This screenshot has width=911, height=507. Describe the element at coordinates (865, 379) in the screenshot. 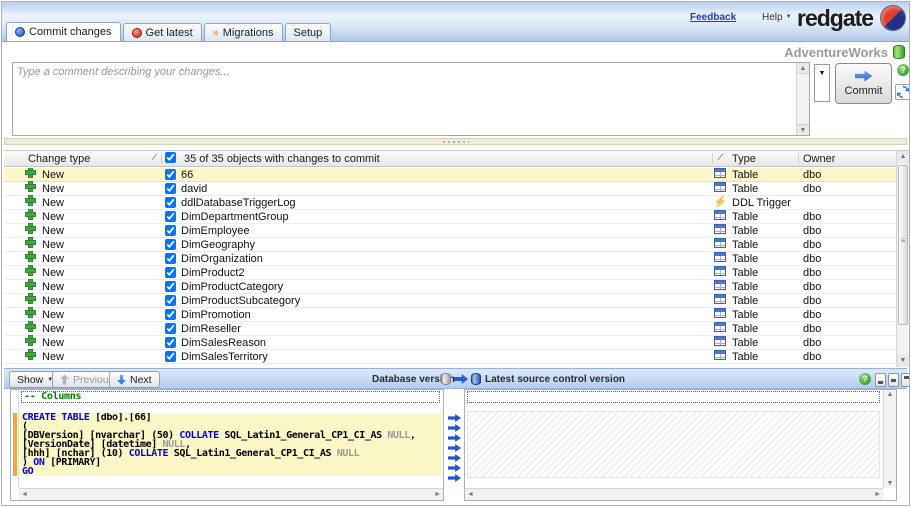

I see `diff-help-icon: ?` at that location.